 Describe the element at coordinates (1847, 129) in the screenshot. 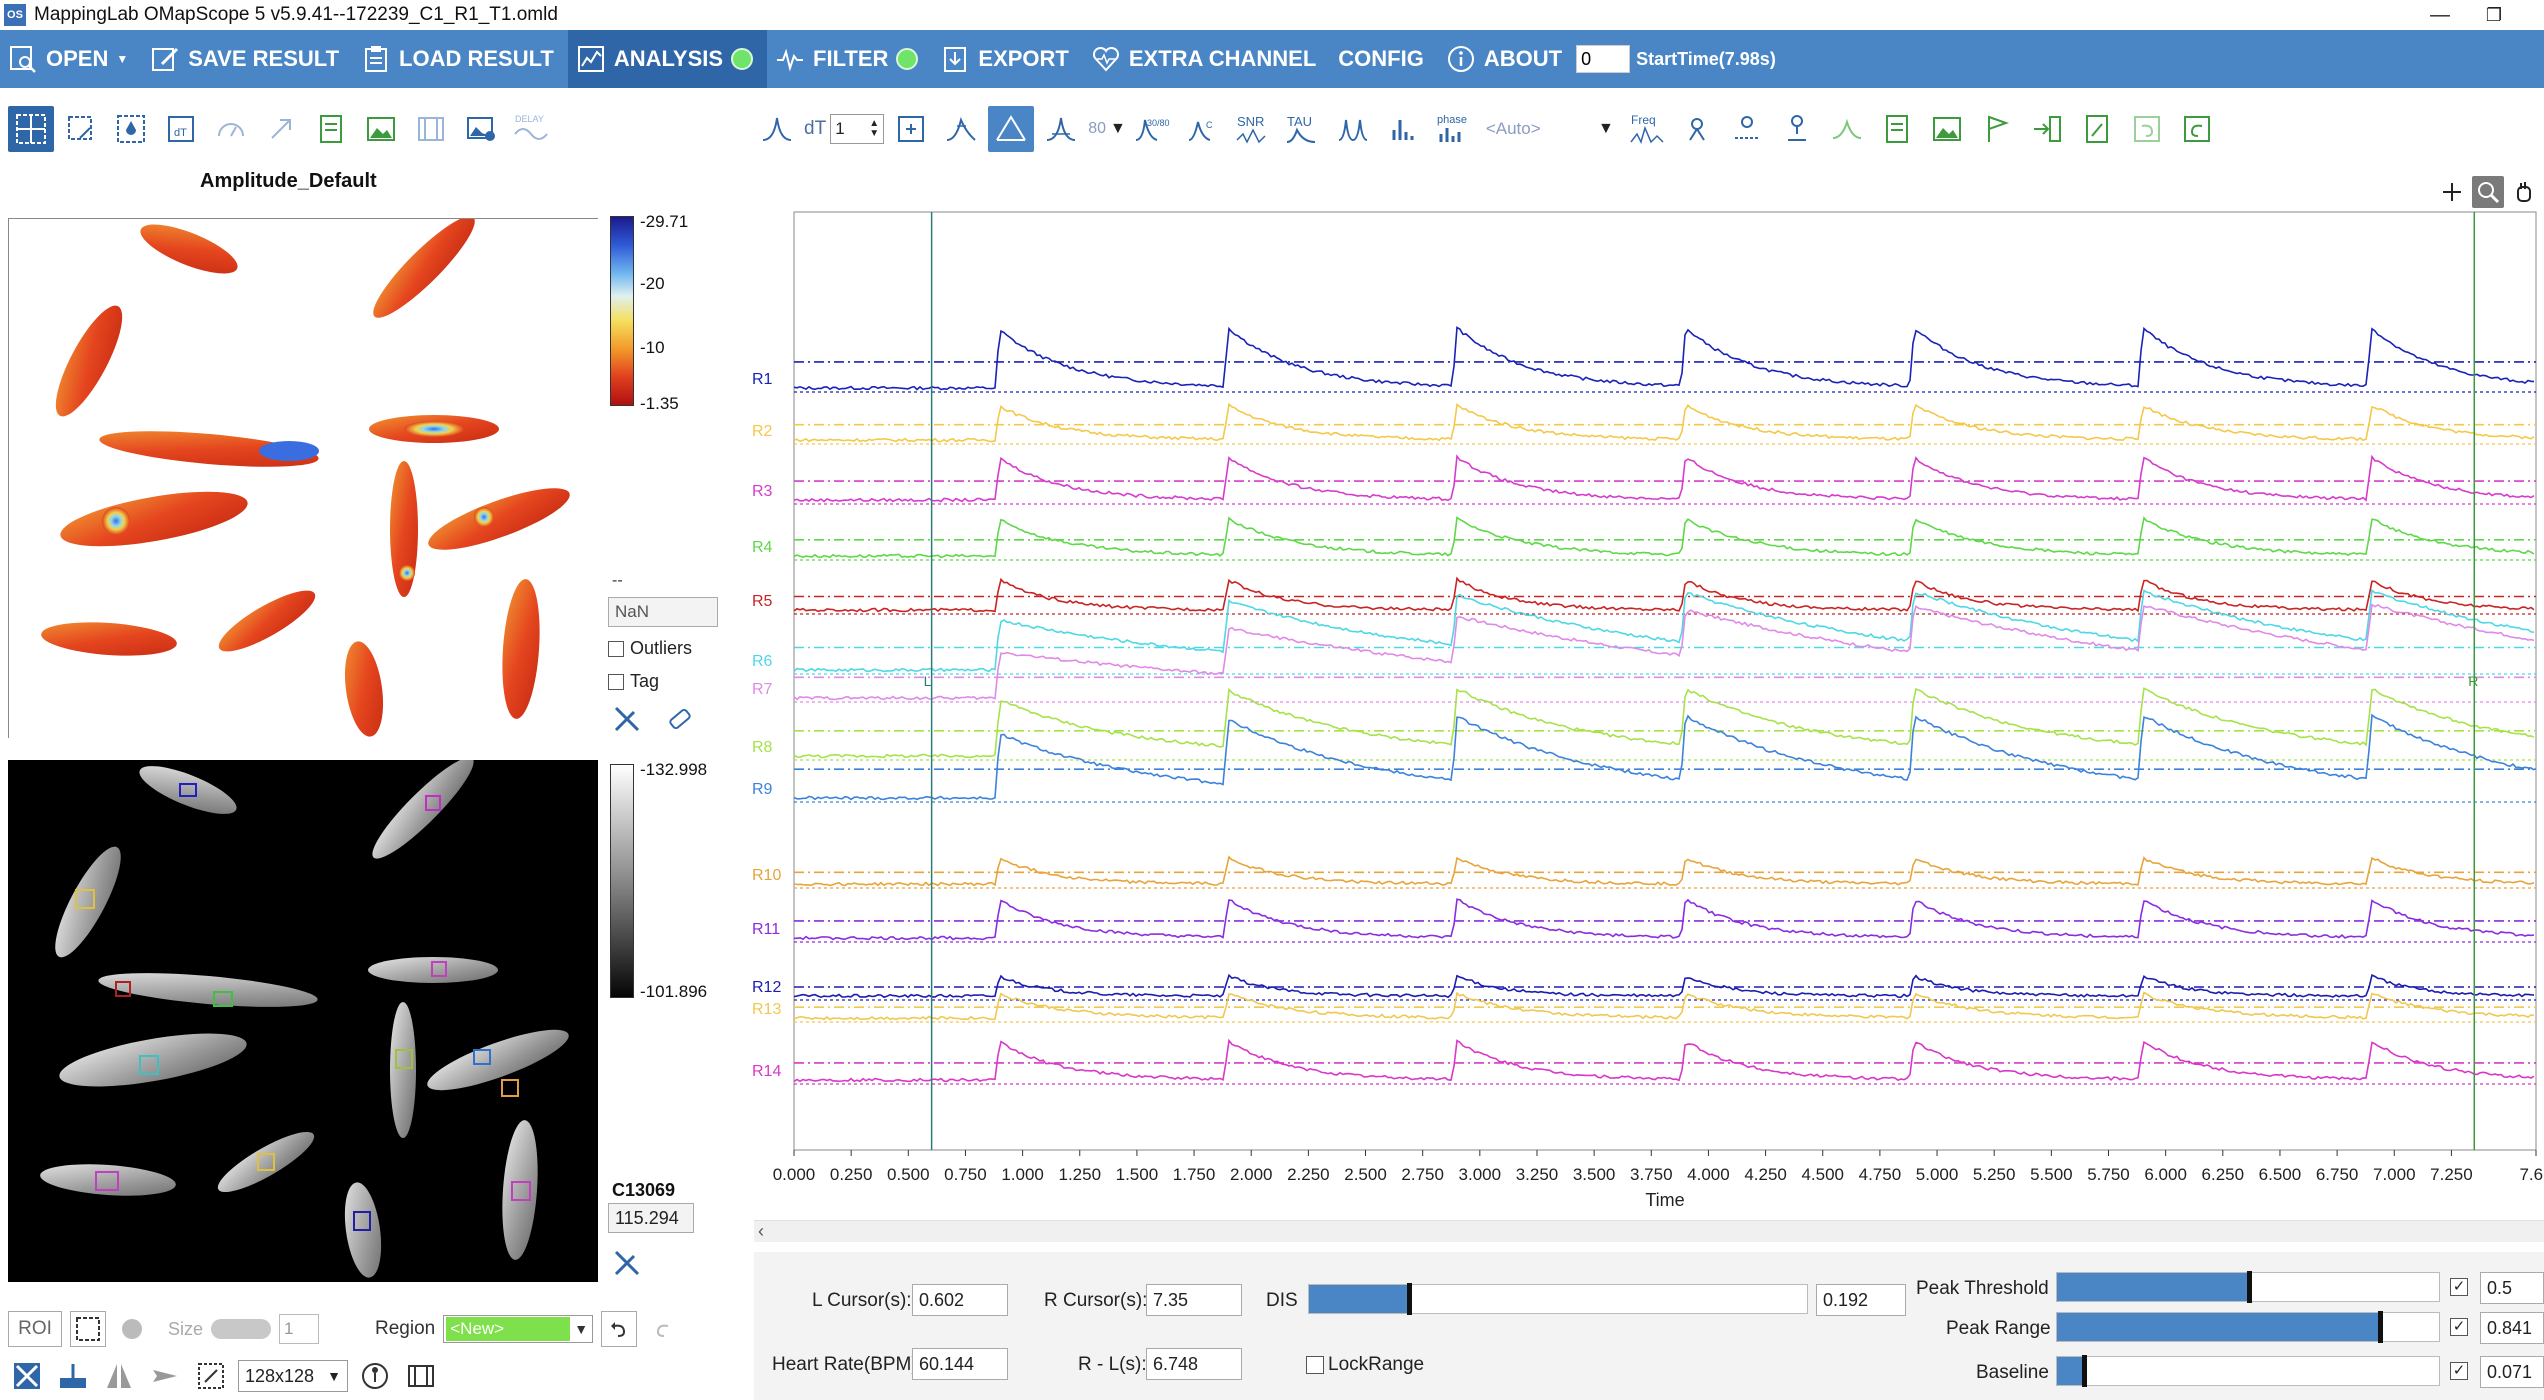

I see `smooth-button` at that location.